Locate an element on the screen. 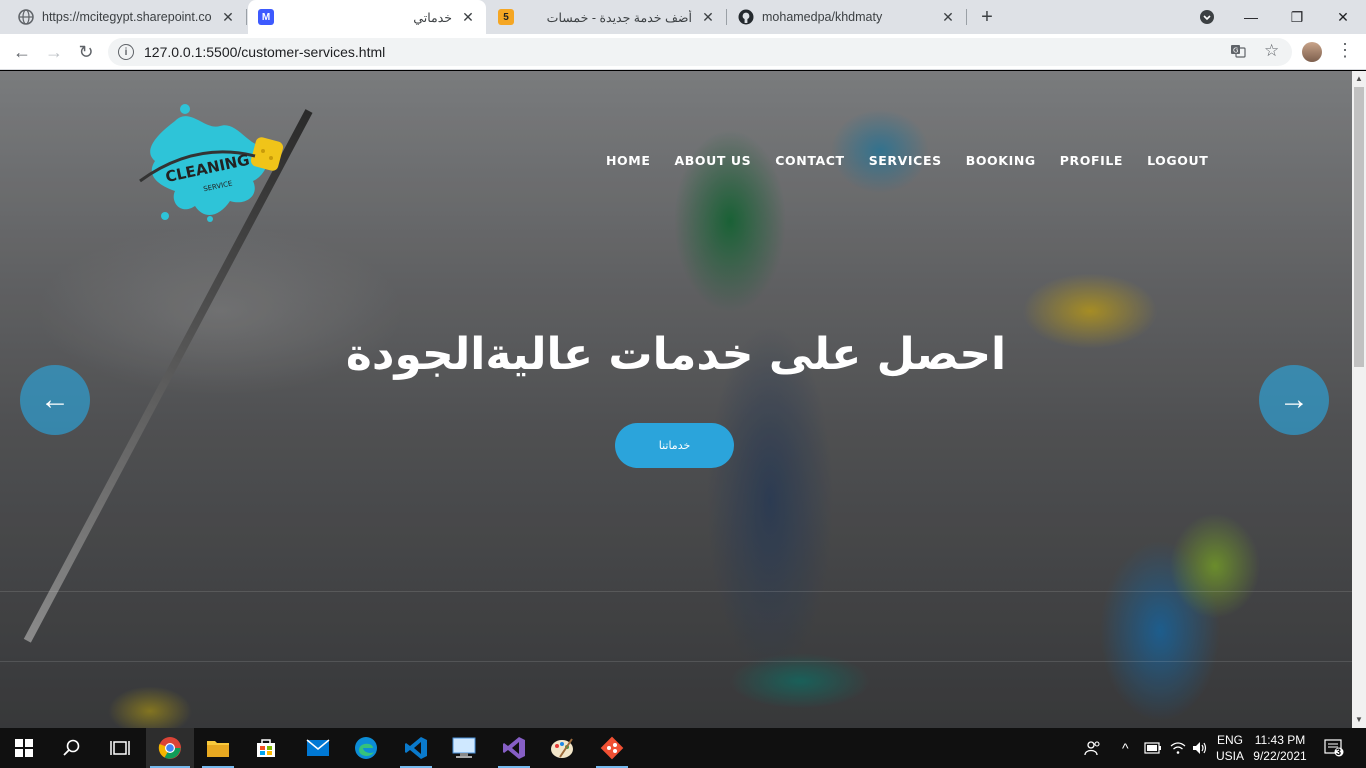 The width and height of the screenshot is (1366, 768). globe-icon is located at coordinates (26, 17).